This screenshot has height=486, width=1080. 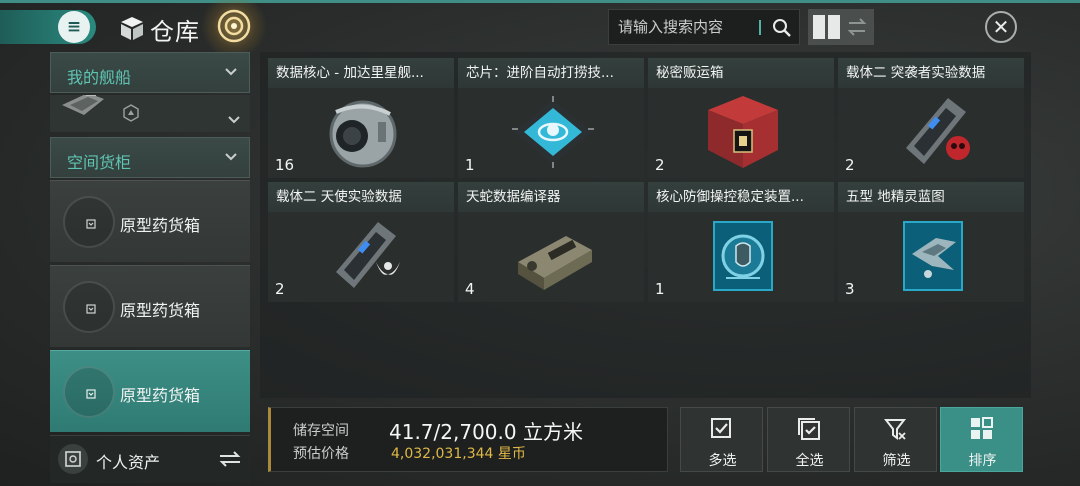 I want to click on item-card: 数据核心 - 加达里星舰... 16, so click(x=361, y=118).